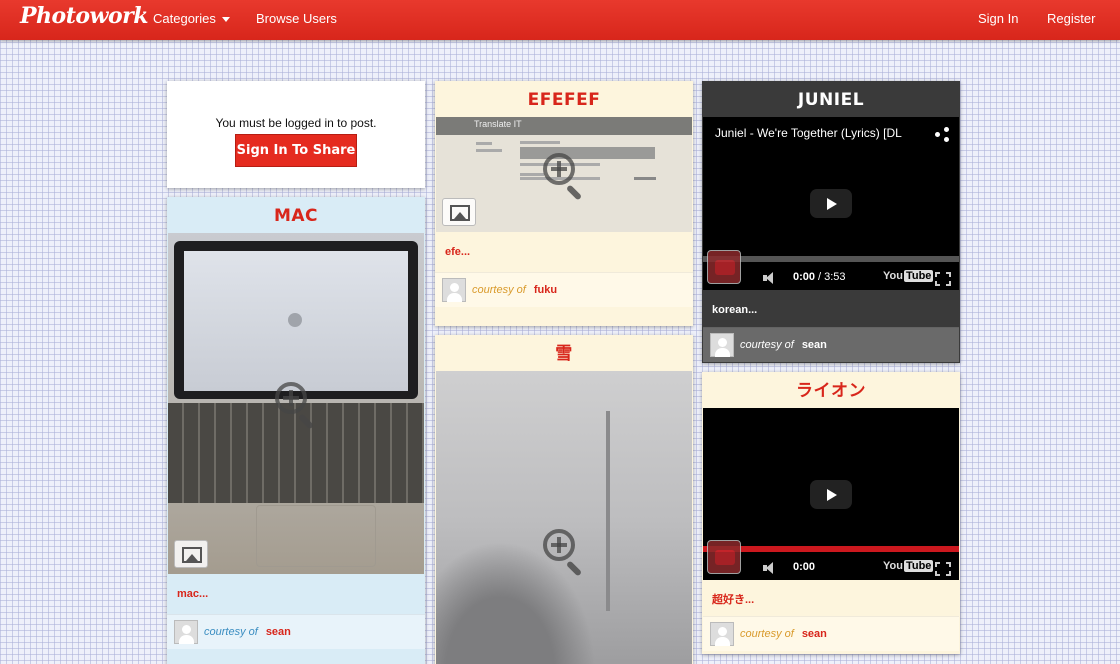 Image resolution: width=1120 pixels, height=664 pixels. I want to click on login-message: You must be logged in to post., so click(296, 123).